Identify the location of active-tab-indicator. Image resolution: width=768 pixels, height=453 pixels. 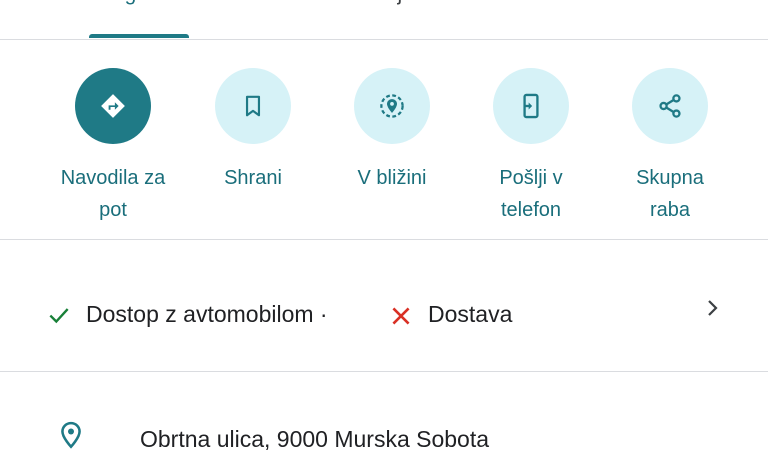
(139, 36).